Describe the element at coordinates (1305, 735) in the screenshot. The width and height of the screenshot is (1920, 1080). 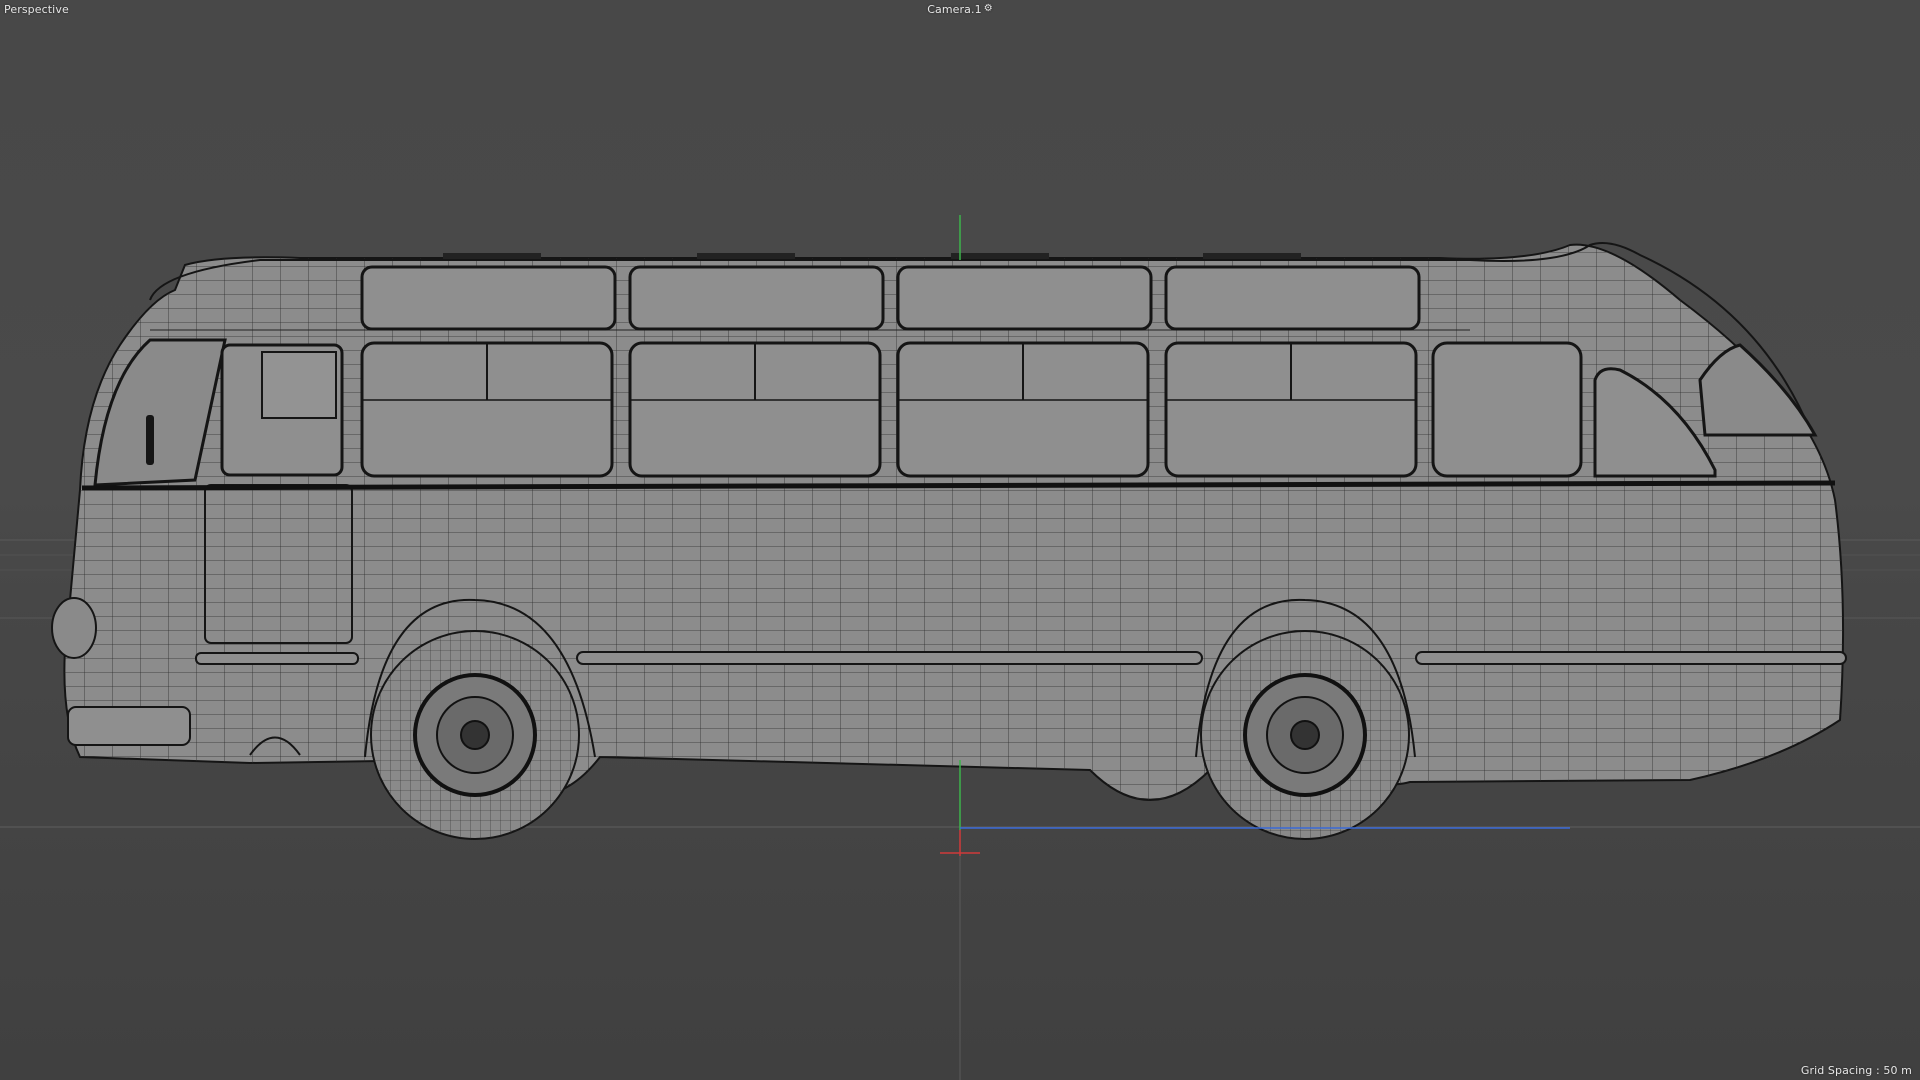
I see `rear-wheel` at that location.